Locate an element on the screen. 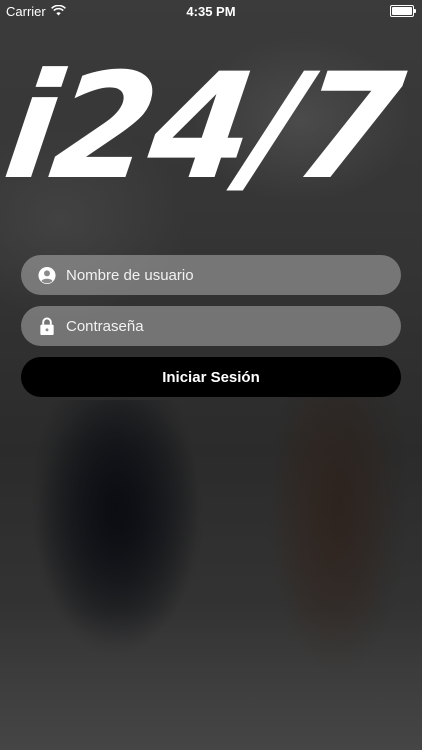 The image size is (422, 750). username-input is located at coordinates (233, 275).